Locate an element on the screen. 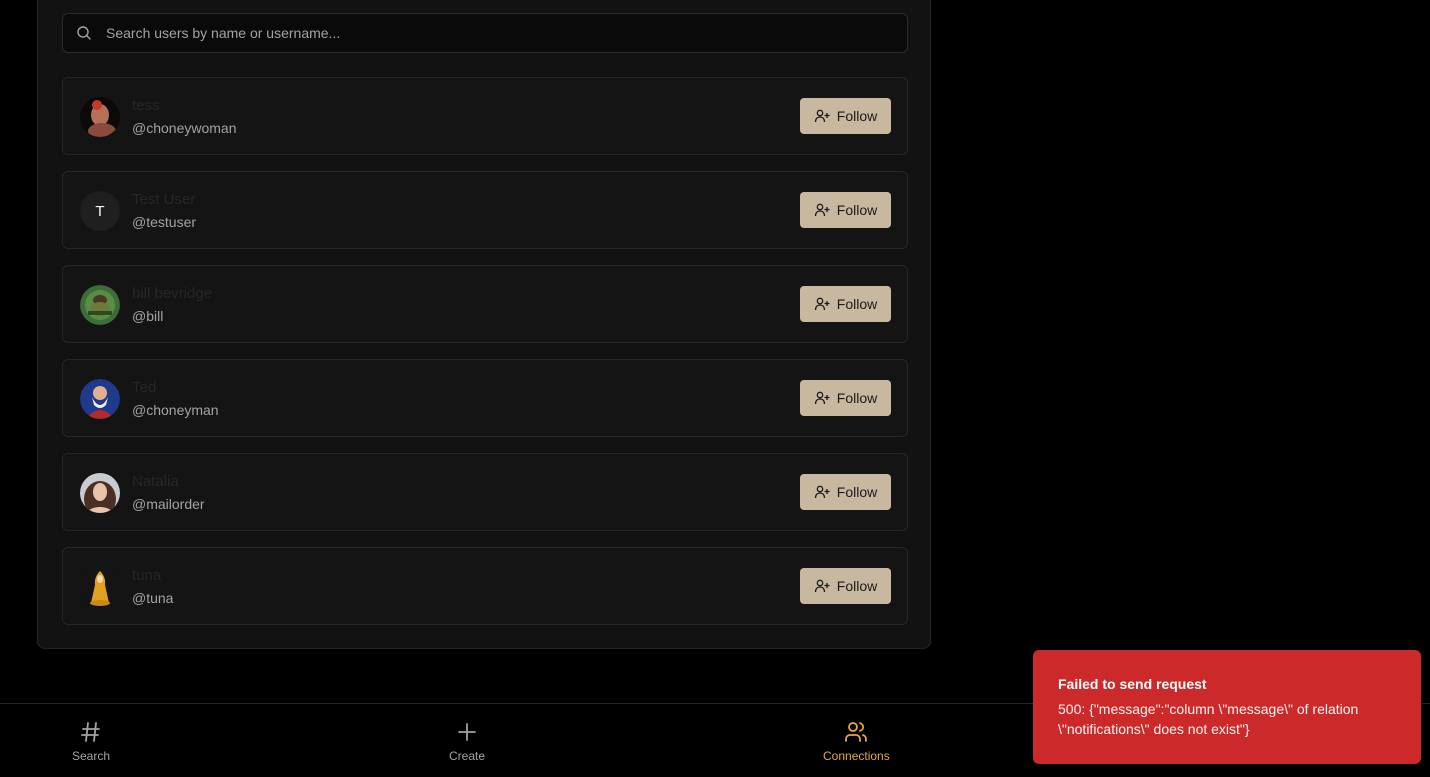 This screenshot has height=777, width=1430. user-username: @bill is located at coordinates (148, 316).